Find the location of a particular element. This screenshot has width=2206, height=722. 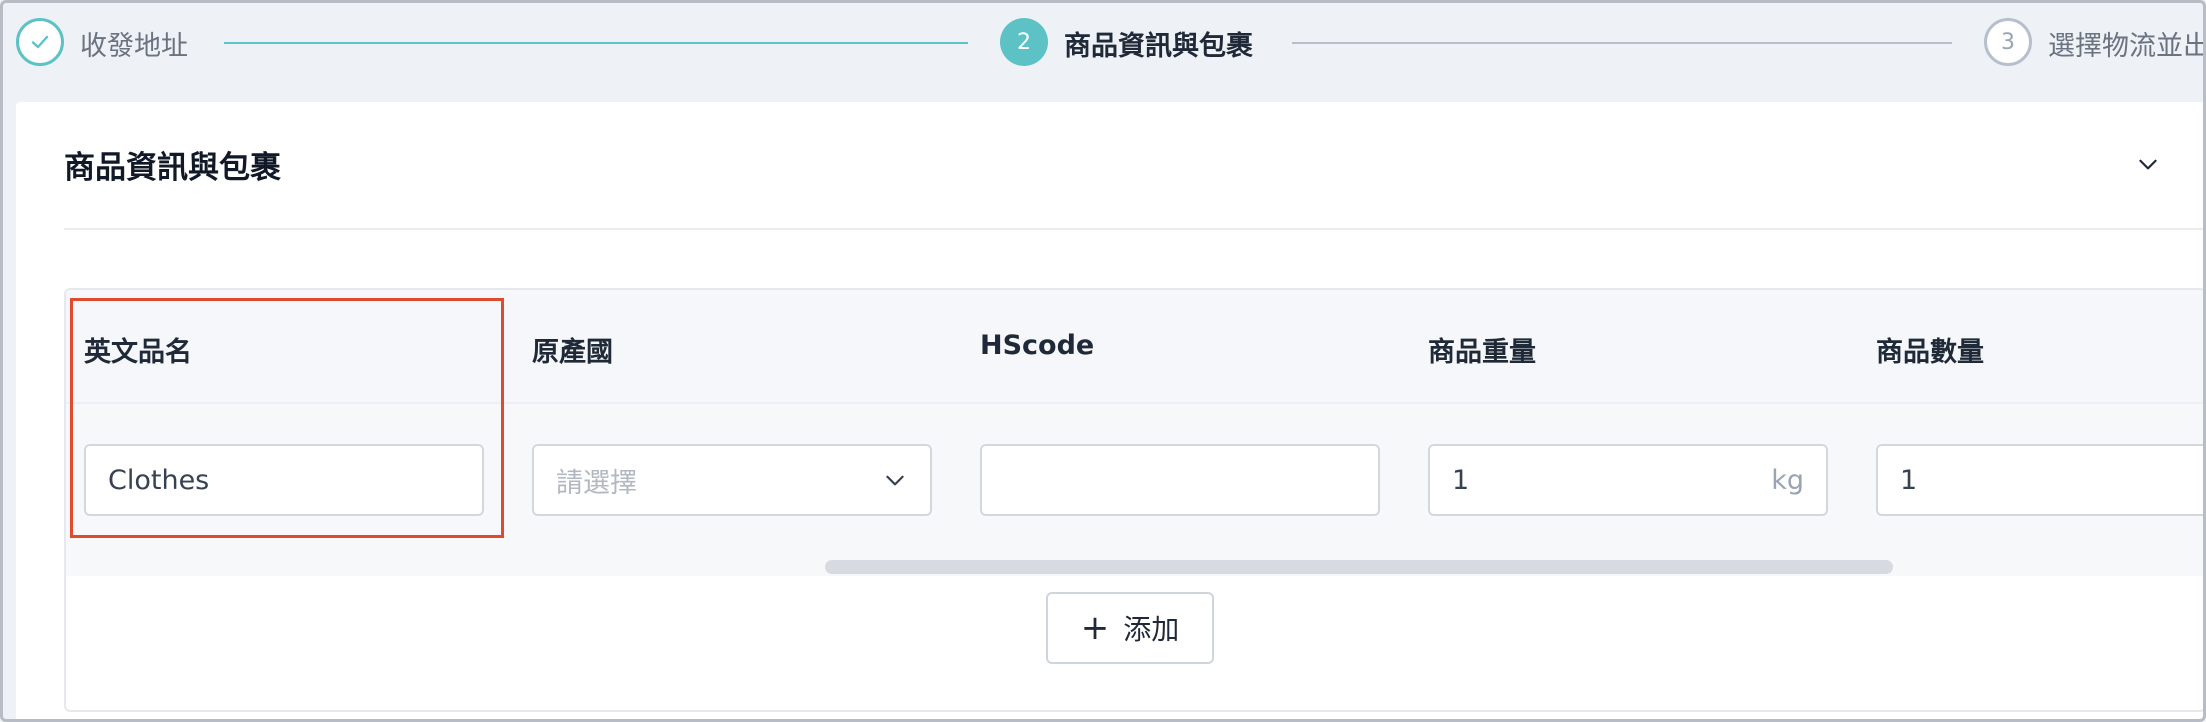

column-header-weight: 商品重量 is located at coordinates (1482, 352).